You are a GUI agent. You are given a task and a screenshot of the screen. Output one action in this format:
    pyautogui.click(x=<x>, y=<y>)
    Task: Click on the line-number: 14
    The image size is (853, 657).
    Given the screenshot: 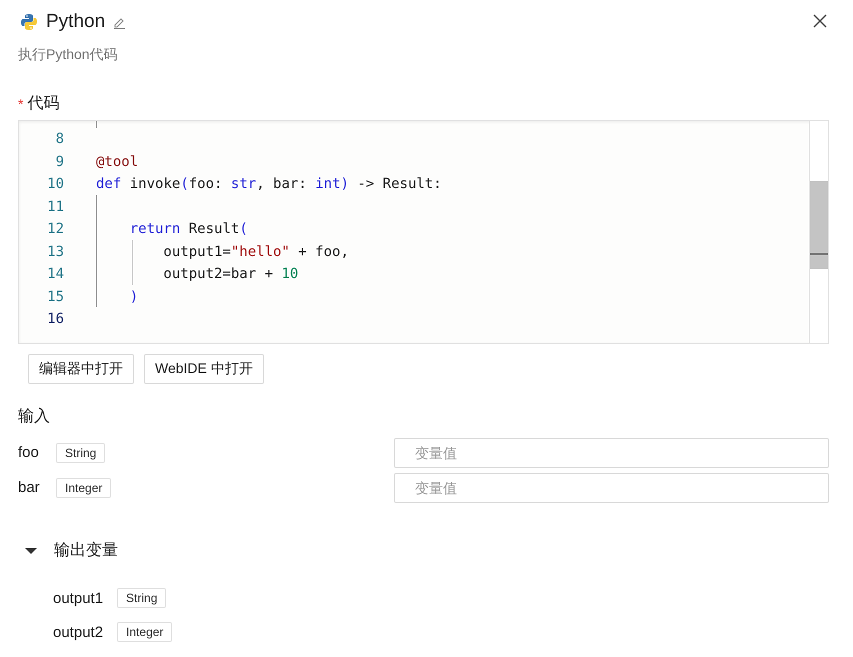 What is the action you would take?
    pyautogui.click(x=55, y=274)
    